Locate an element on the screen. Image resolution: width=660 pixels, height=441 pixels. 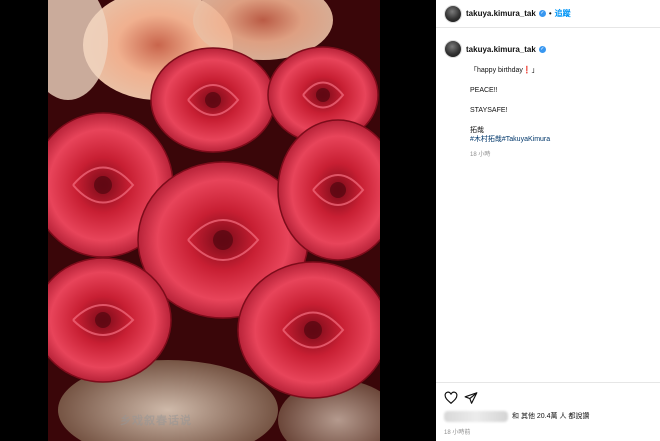
blurred-username is located at coordinates (476, 416).